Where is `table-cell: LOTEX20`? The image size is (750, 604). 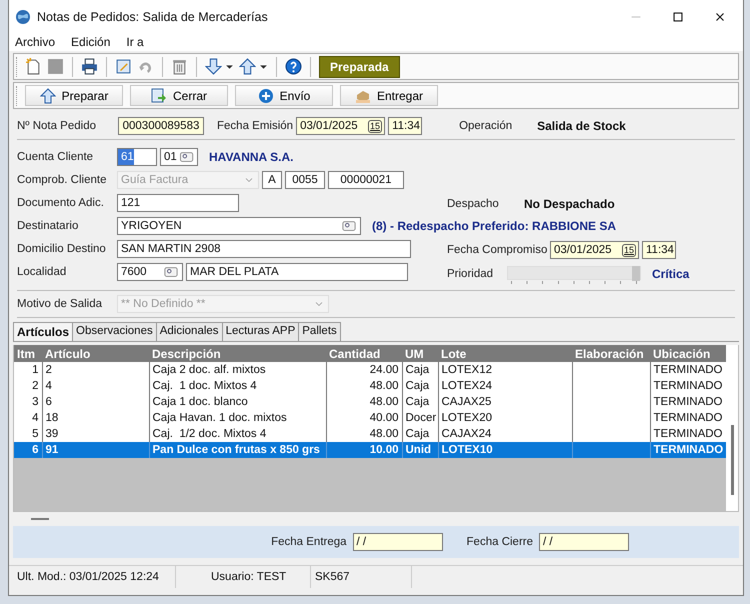 table-cell: LOTEX20 is located at coordinates (467, 418).